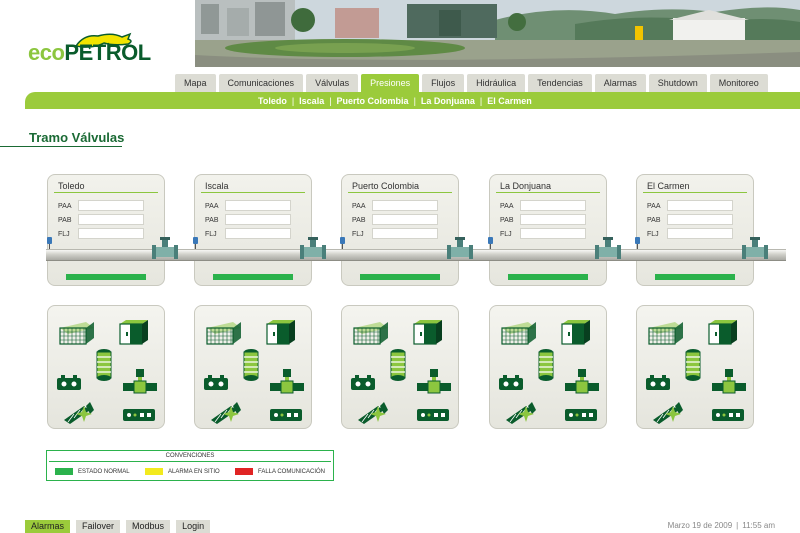 Image resolution: width=800 pixels, height=533 pixels. What do you see at coordinates (98, 526) in the screenshot?
I see `failover-button: Failover` at bounding box center [98, 526].